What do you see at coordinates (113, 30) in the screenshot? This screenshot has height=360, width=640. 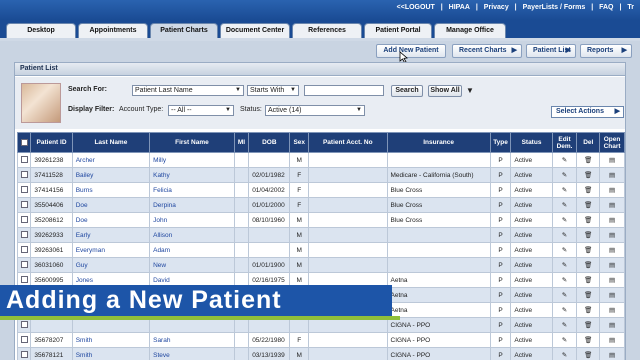 I see `tab-appointments: Appointments` at bounding box center [113, 30].